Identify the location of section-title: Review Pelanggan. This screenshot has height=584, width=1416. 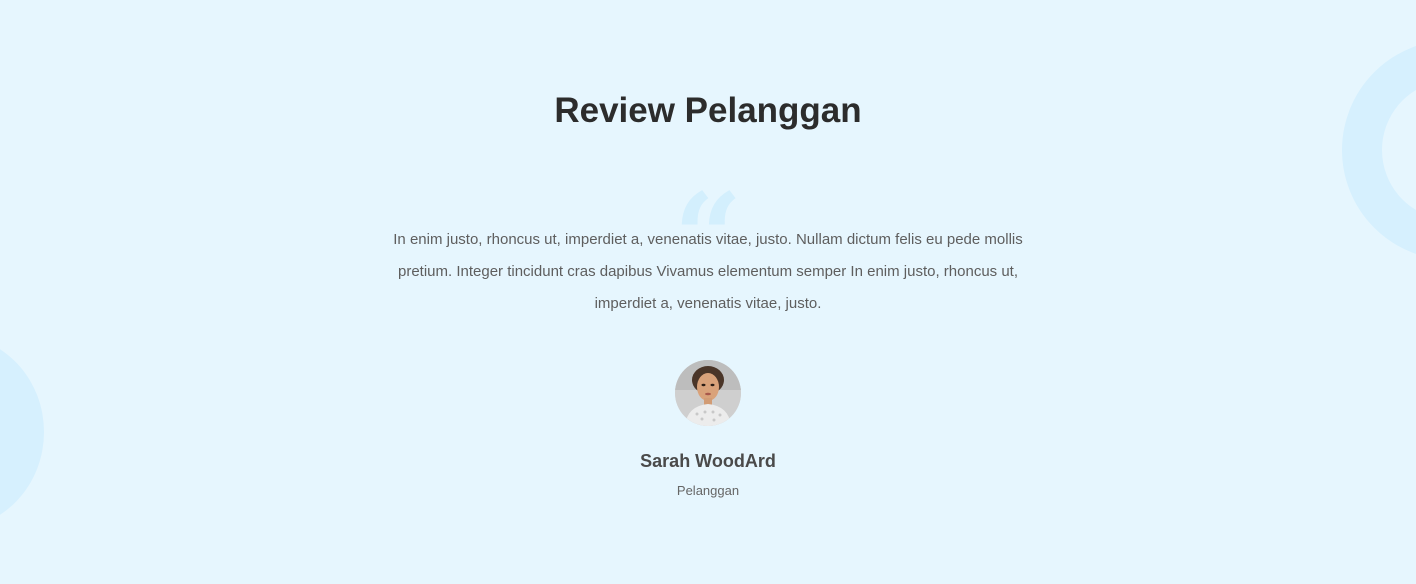
(708, 110).